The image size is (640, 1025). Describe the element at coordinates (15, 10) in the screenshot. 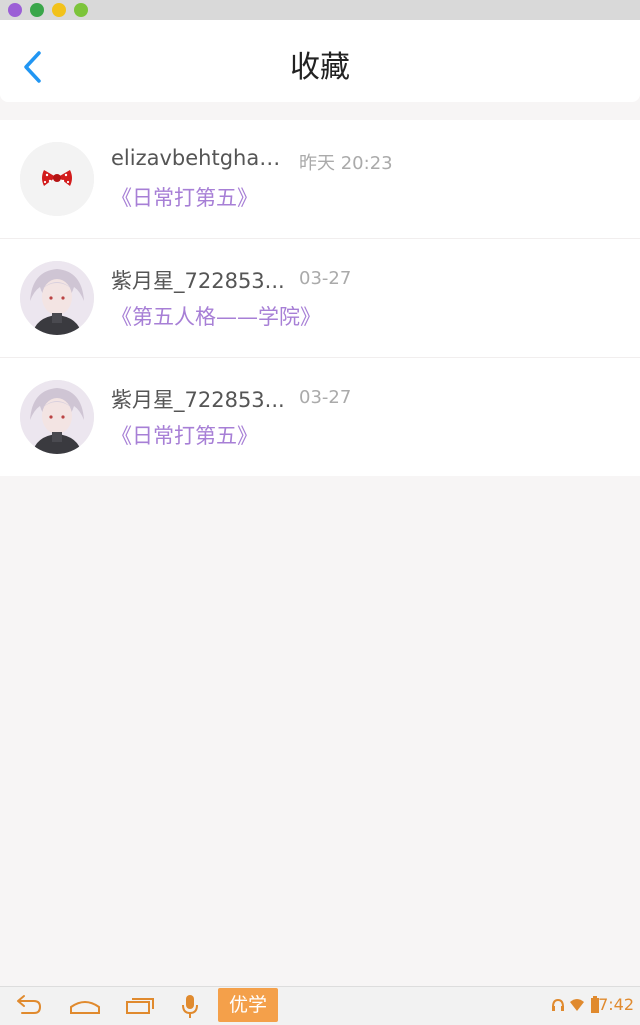

I see `app-notification-icon` at that location.